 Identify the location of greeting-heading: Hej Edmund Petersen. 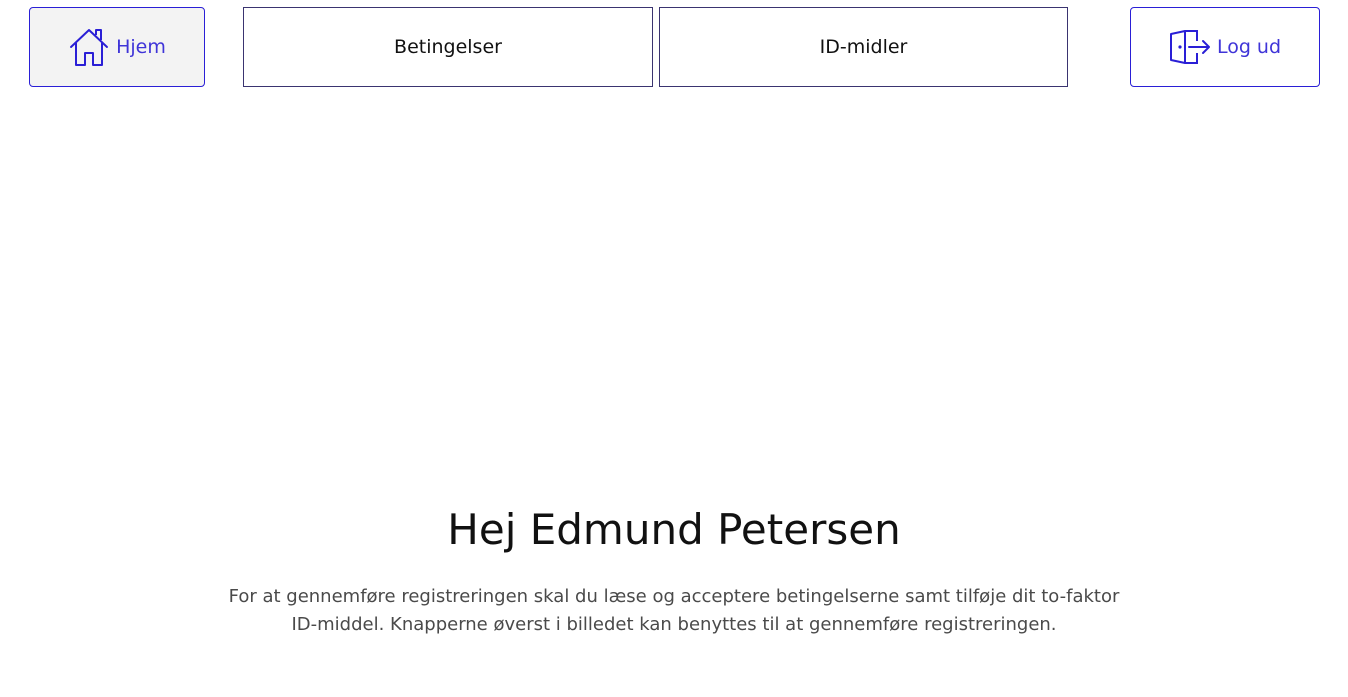
(674, 529).